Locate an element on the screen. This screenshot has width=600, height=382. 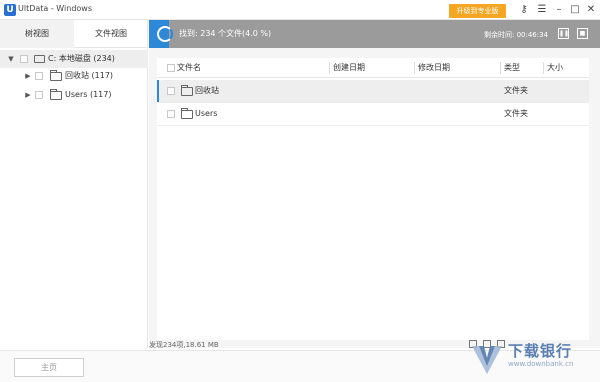
window-title: UltData - Windows is located at coordinates (55, 8).